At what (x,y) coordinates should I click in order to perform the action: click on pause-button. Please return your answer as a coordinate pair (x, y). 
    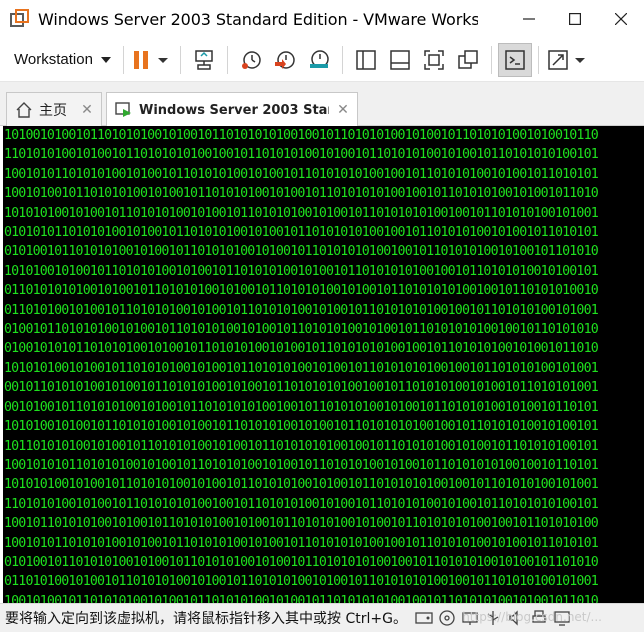
    Looking at the image, I should click on (152, 60).